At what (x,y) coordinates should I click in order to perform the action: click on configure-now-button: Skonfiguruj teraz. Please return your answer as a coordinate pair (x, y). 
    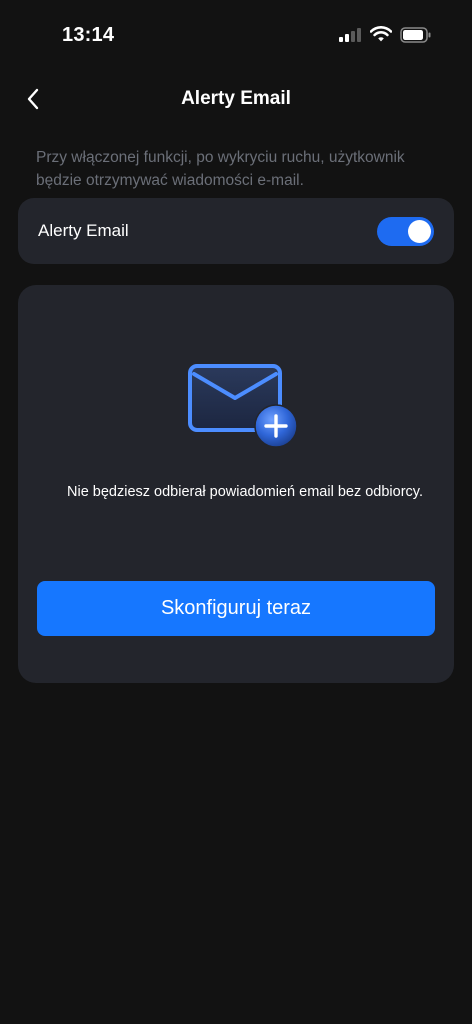
    Looking at the image, I should click on (236, 608).